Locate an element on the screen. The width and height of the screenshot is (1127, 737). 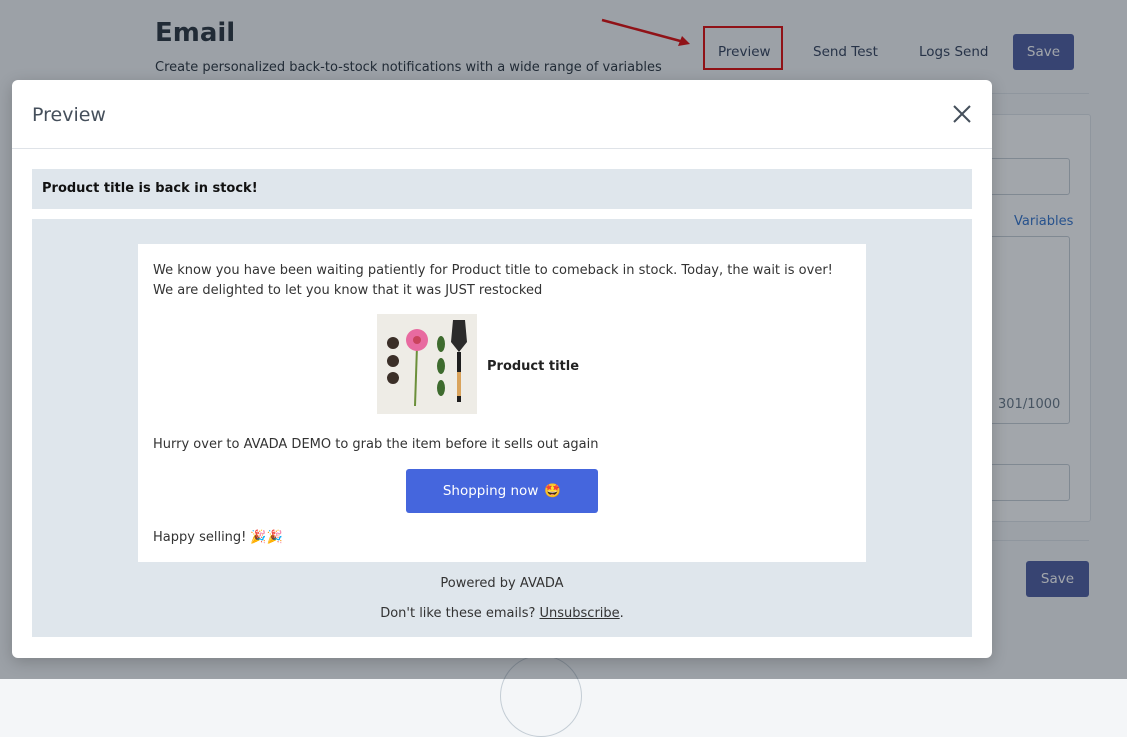
modal-title: Preview is located at coordinates (69, 115).